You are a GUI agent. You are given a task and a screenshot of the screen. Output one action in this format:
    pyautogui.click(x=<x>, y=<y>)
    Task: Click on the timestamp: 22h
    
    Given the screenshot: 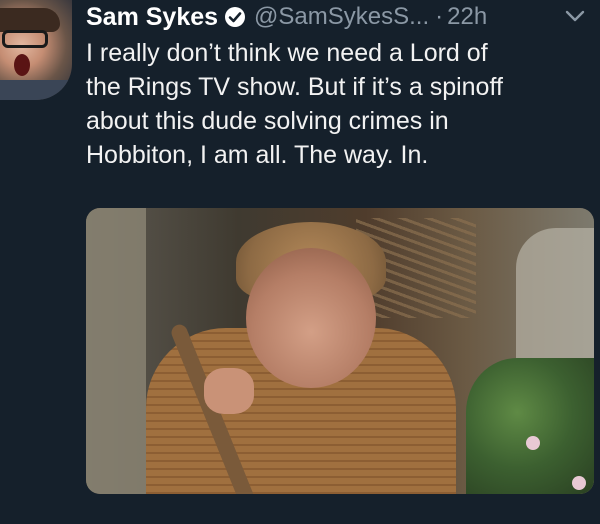 What is the action you would take?
    pyautogui.click(x=467, y=17)
    